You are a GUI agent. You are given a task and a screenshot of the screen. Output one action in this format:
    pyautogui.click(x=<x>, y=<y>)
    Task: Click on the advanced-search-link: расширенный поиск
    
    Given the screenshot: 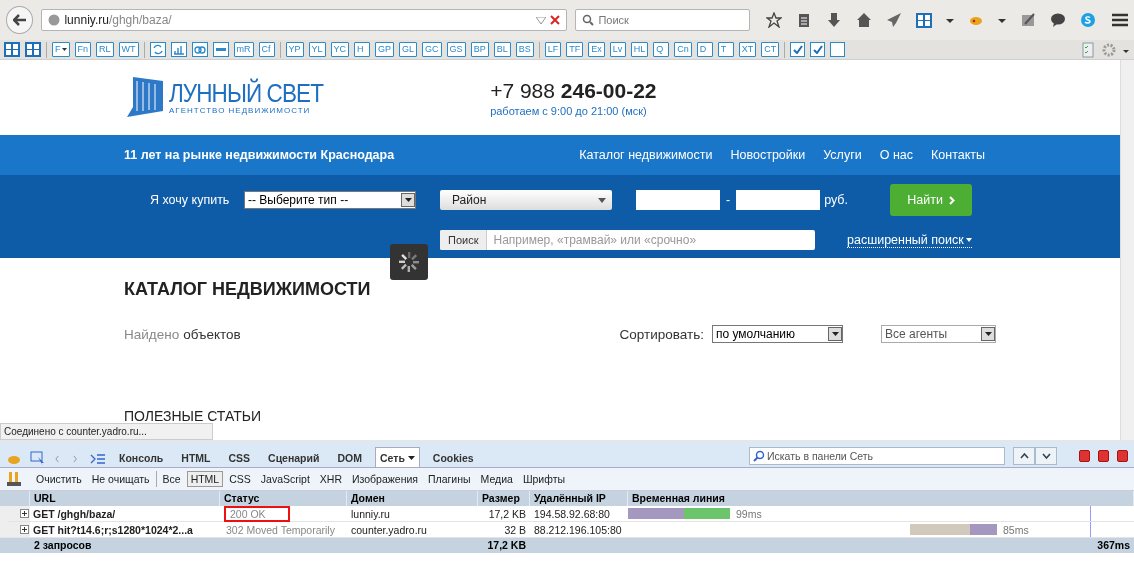 What is the action you would take?
    pyautogui.click(x=909, y=240)
    